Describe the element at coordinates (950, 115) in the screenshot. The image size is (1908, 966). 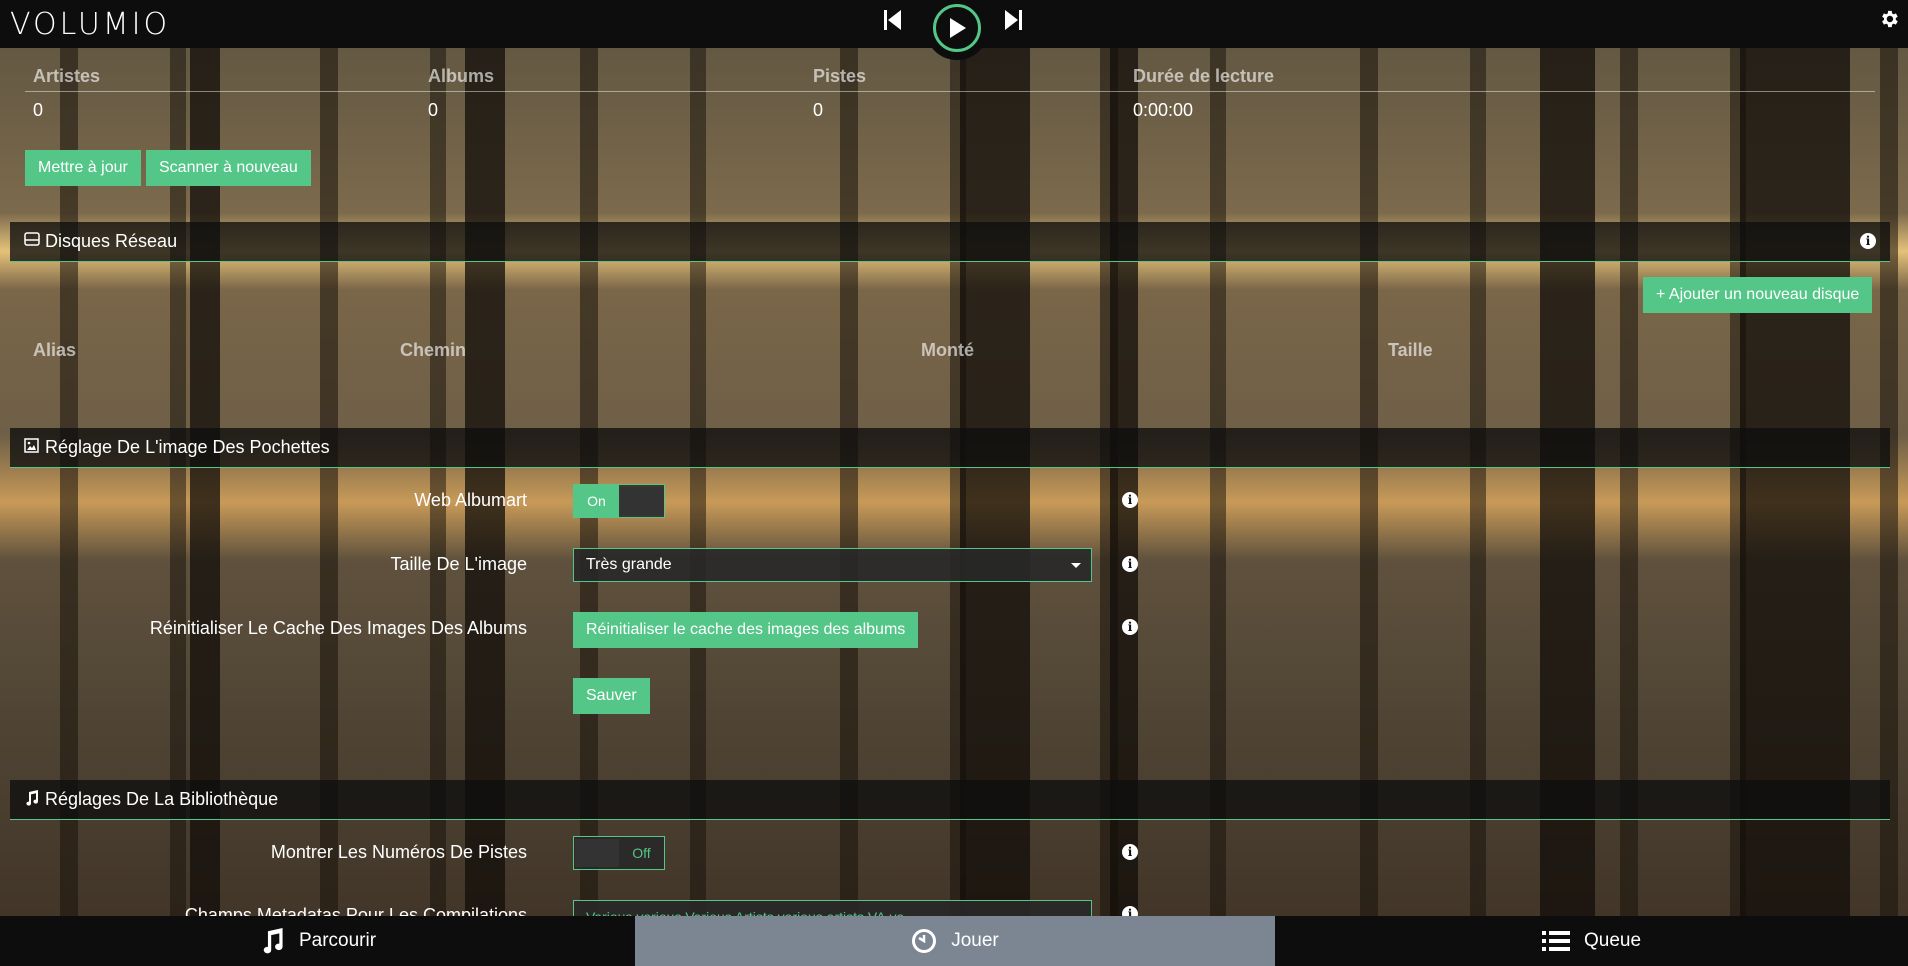
I see `library-stats-values: 0 0 0 0:00:00` at that location.